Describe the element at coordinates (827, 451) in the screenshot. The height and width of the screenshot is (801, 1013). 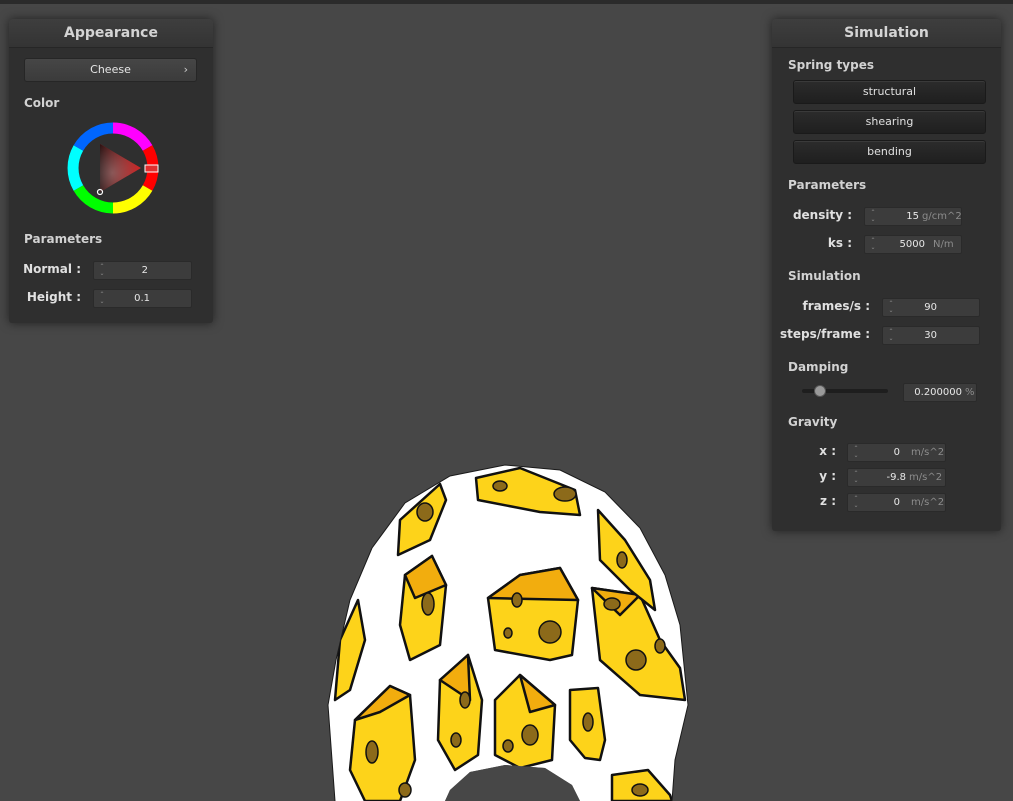
I see `gravity-x-label: x :` at that location.